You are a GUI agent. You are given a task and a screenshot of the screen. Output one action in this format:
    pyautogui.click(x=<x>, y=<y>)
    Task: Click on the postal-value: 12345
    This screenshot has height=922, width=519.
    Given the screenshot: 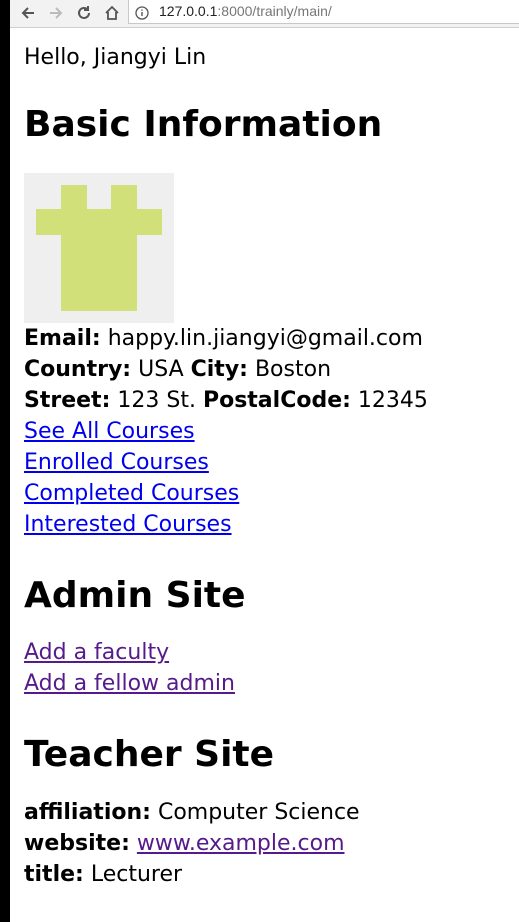 What is the action you would take?
    pyautogui.click(x=392, y=401)
    